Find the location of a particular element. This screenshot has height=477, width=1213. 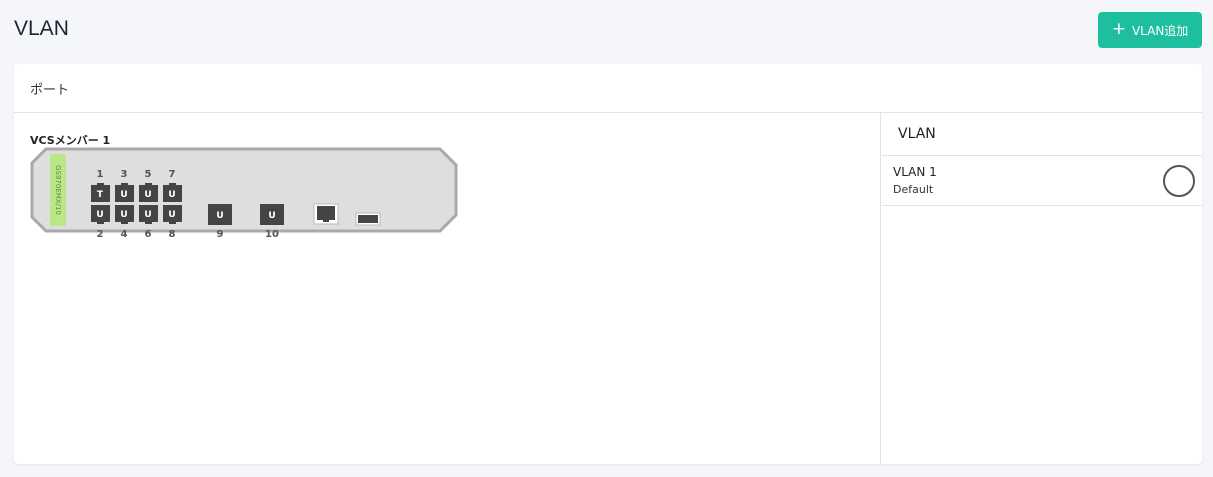

management-port is located at coordinates (326, 214).